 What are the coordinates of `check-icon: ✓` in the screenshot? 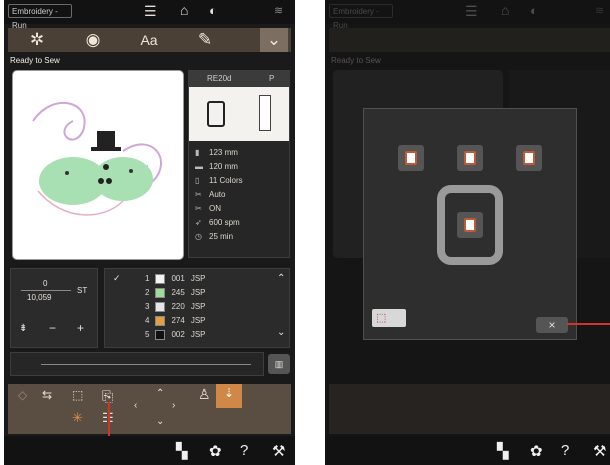 It's located at (117, 278).